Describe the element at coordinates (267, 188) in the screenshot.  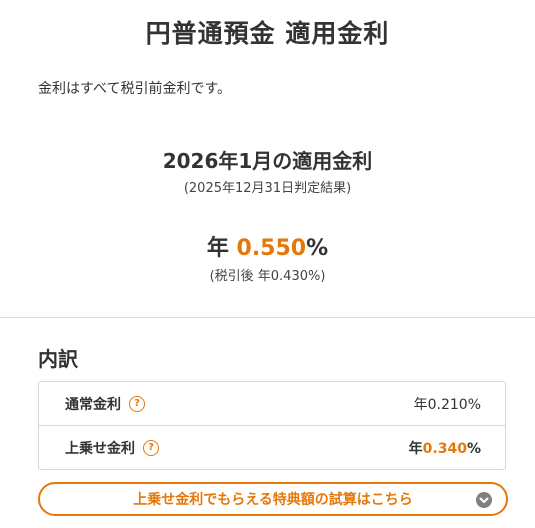
I see `judgment-date: (2025年12月31日判定結果)` at that location.